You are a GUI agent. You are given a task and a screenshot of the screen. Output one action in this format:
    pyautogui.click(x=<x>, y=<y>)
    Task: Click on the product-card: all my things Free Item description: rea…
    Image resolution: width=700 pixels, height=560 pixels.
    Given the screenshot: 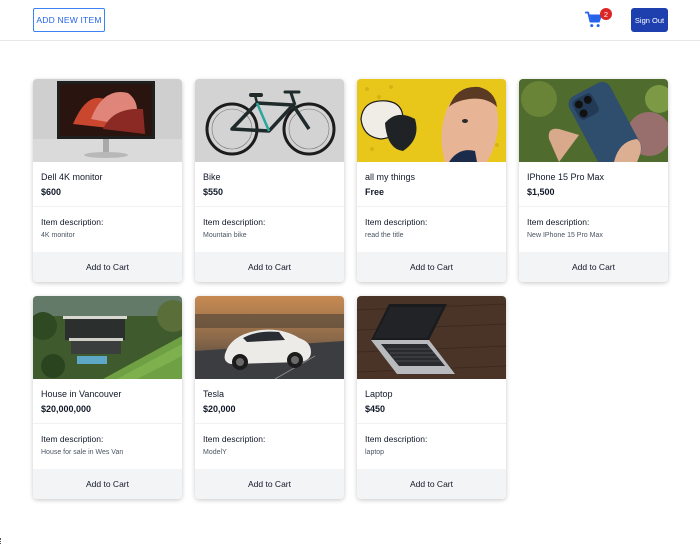 What is the action you would take?
    pyautogui.click(x=431, y=180)
    